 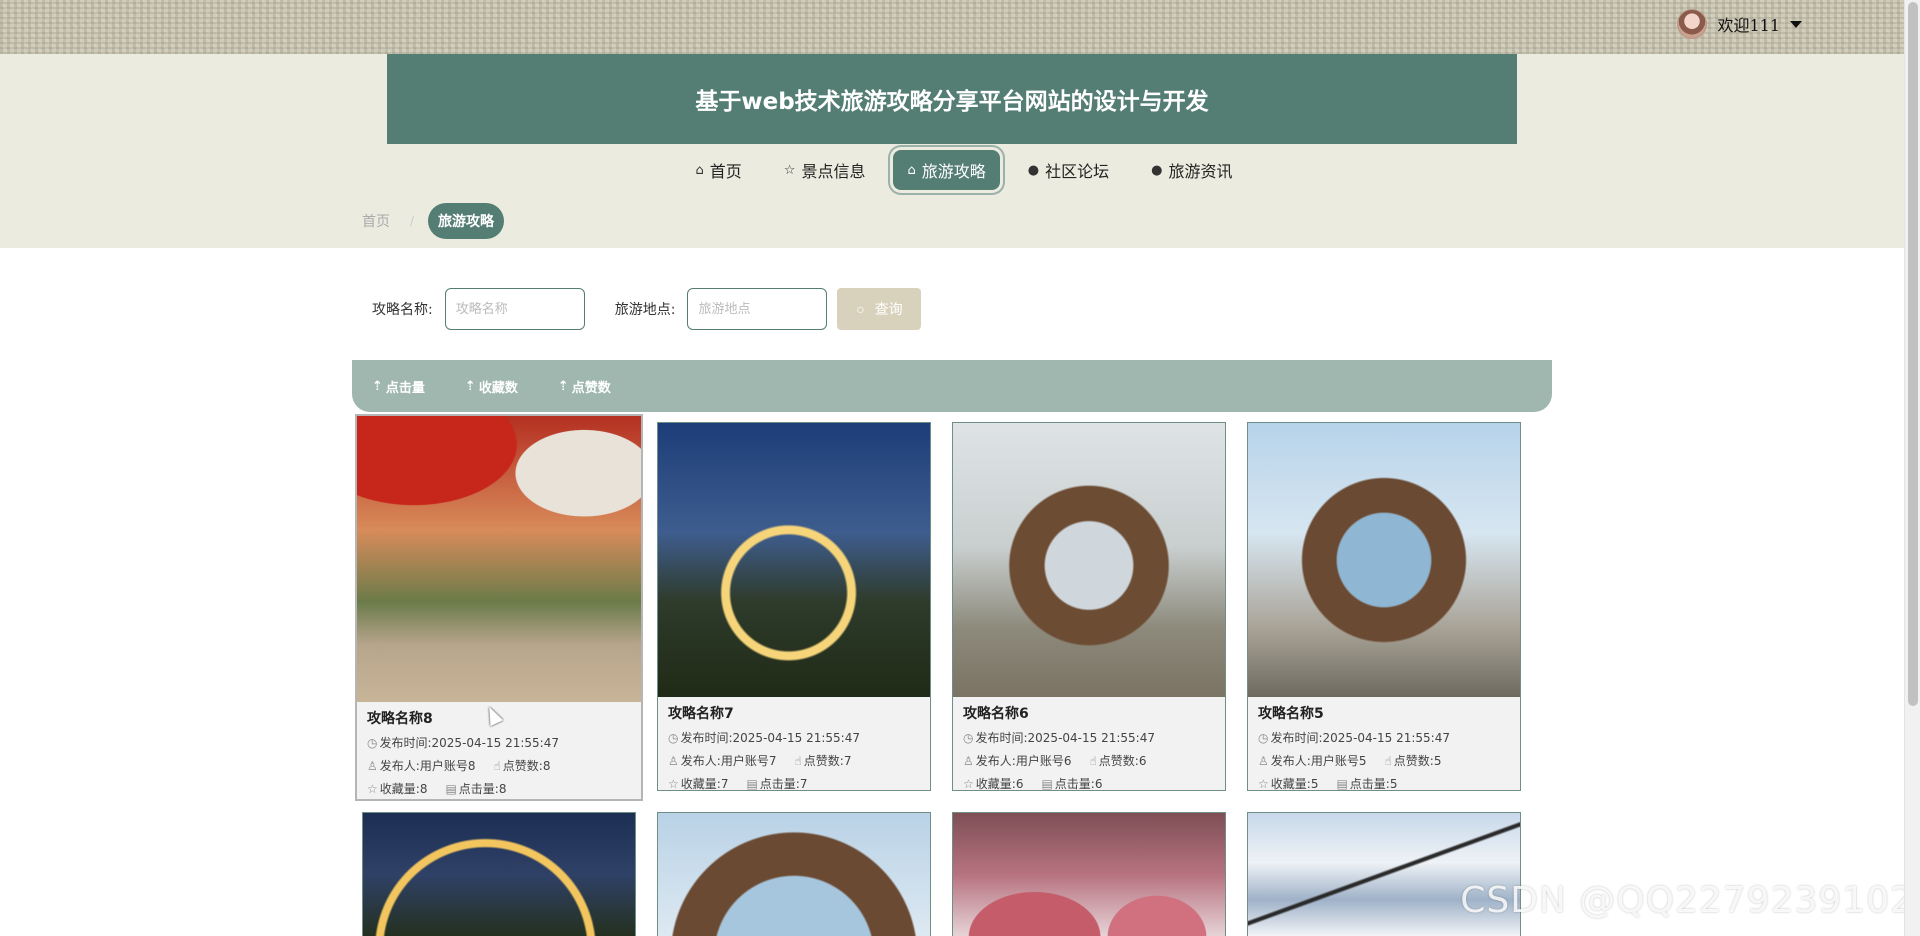 I want to click on nav-forum-label: 社区论坛, so click(x=1077, y=171).